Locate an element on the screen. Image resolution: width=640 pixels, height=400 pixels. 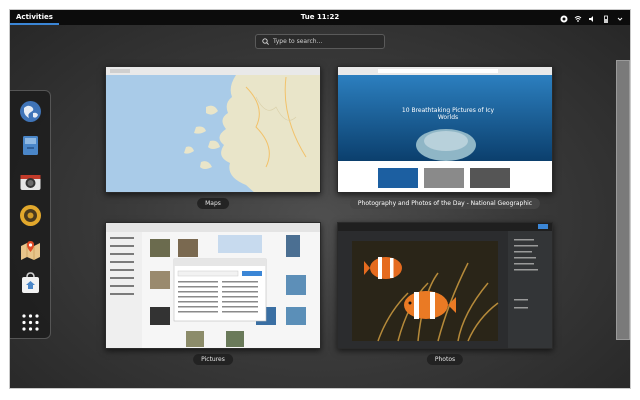
window-pictures is located at coordinates (213, 285).